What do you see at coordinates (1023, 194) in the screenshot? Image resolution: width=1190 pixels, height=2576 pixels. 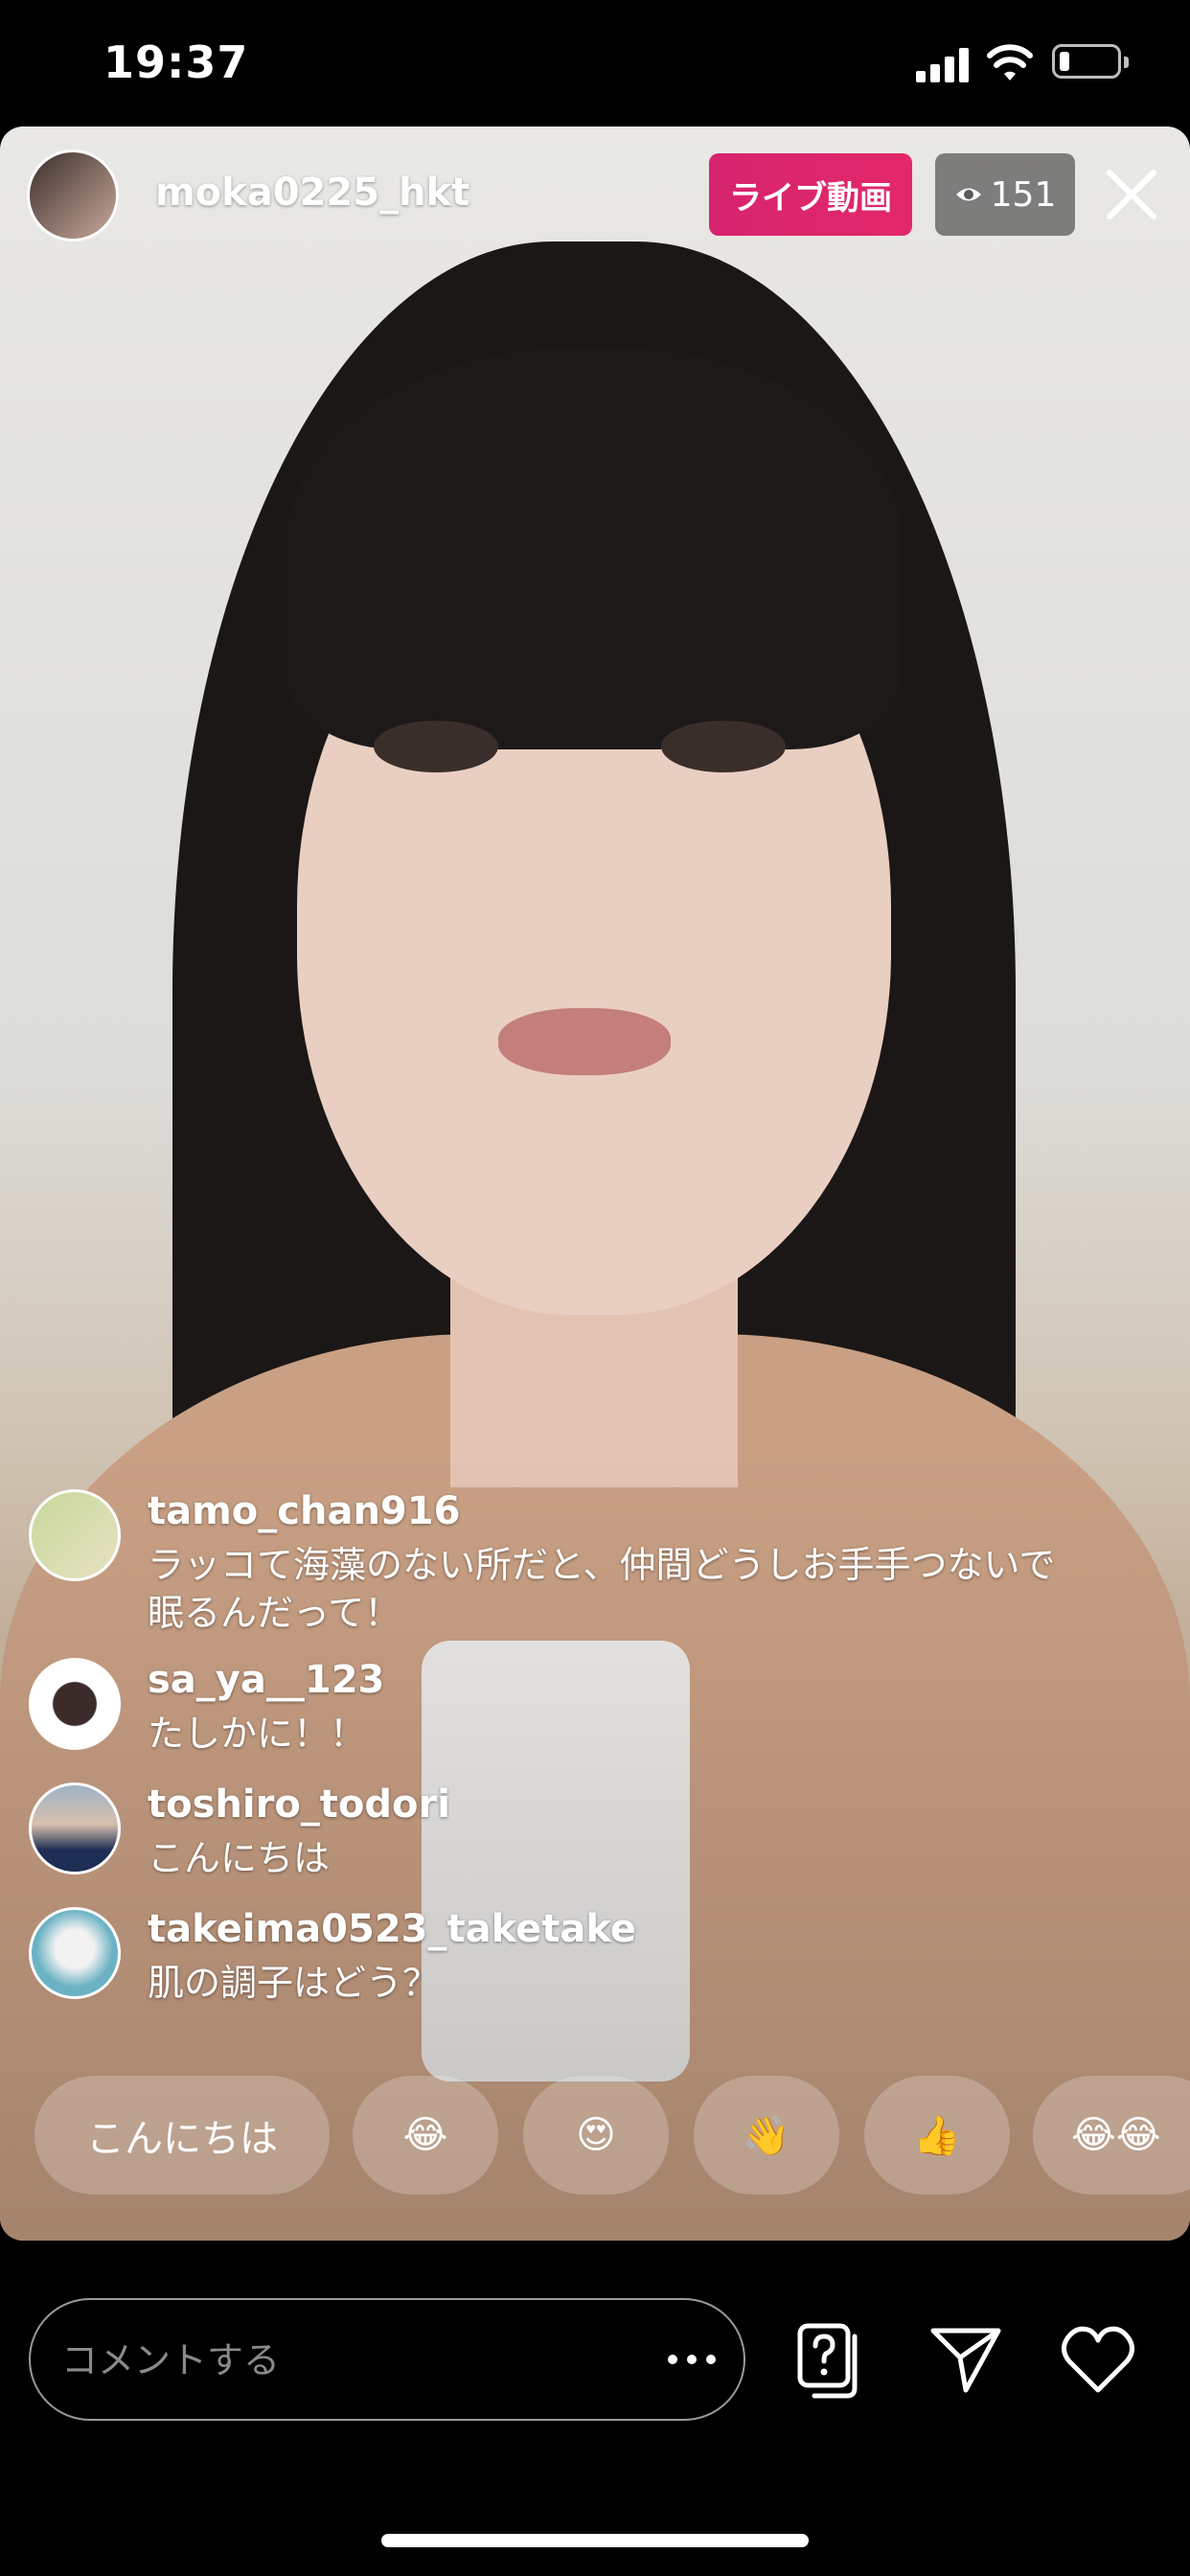 I see `viewer-count: 151` at bounding box center [1023, 194].